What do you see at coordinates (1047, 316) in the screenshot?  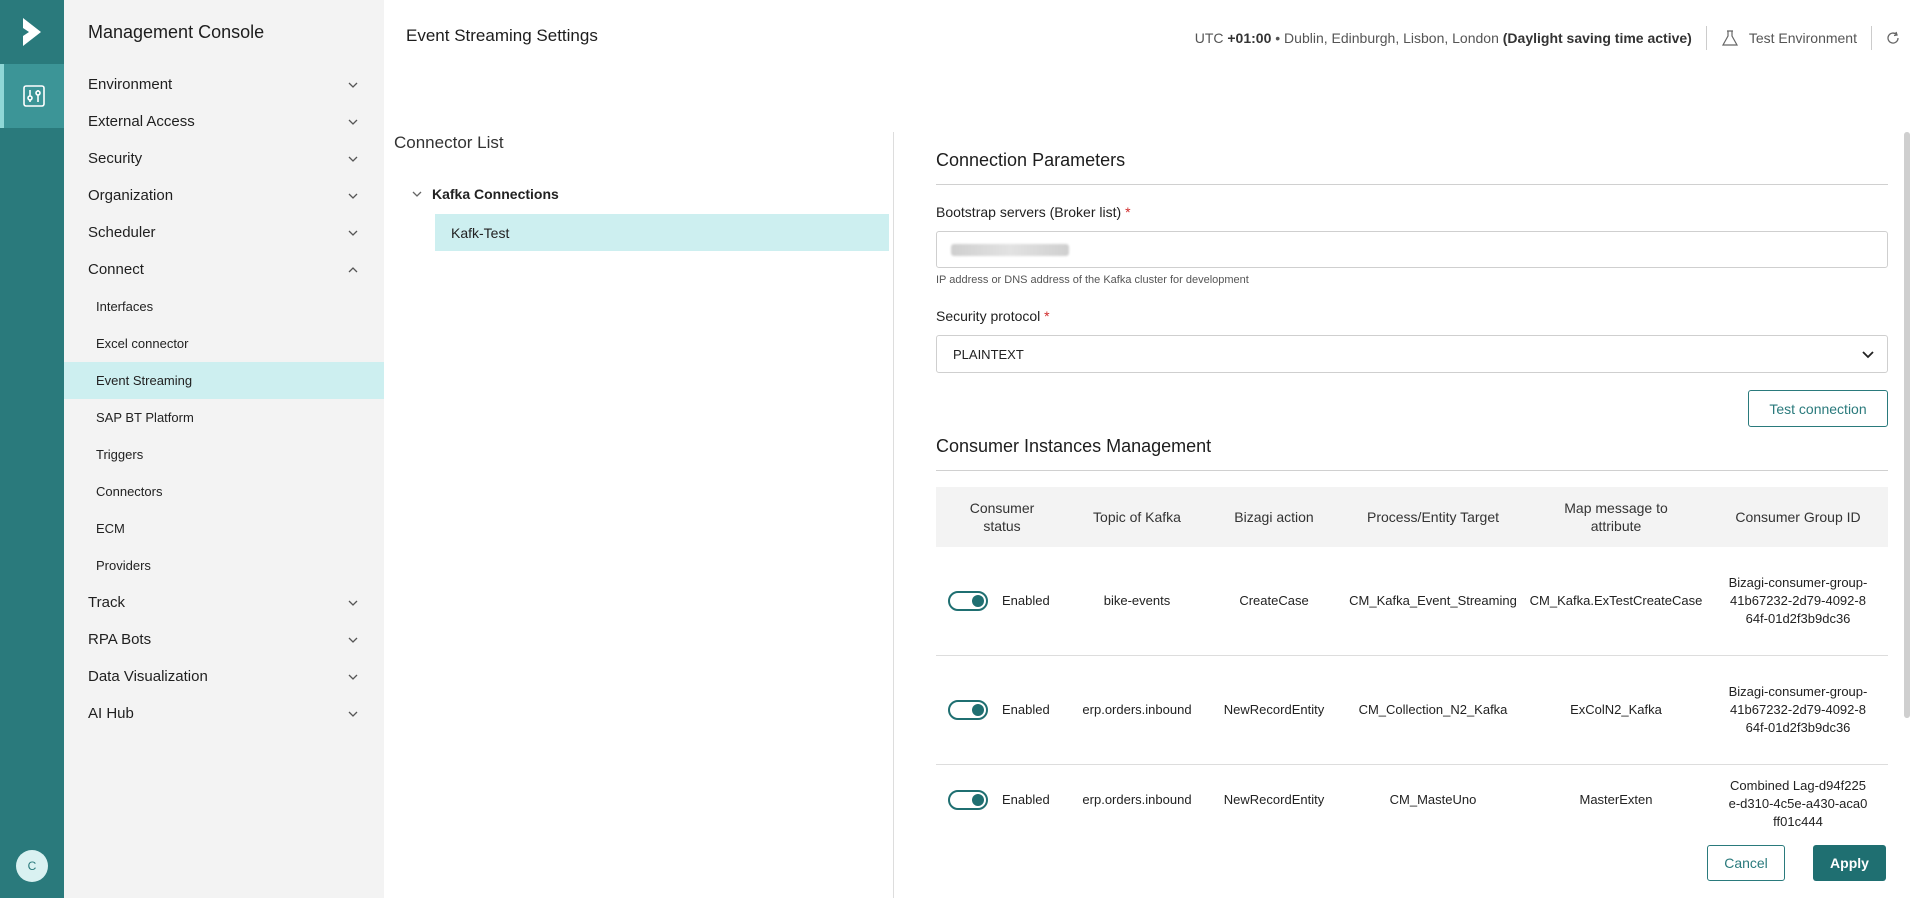 I see `required-mark: *` at bounding box center [1047, 316].